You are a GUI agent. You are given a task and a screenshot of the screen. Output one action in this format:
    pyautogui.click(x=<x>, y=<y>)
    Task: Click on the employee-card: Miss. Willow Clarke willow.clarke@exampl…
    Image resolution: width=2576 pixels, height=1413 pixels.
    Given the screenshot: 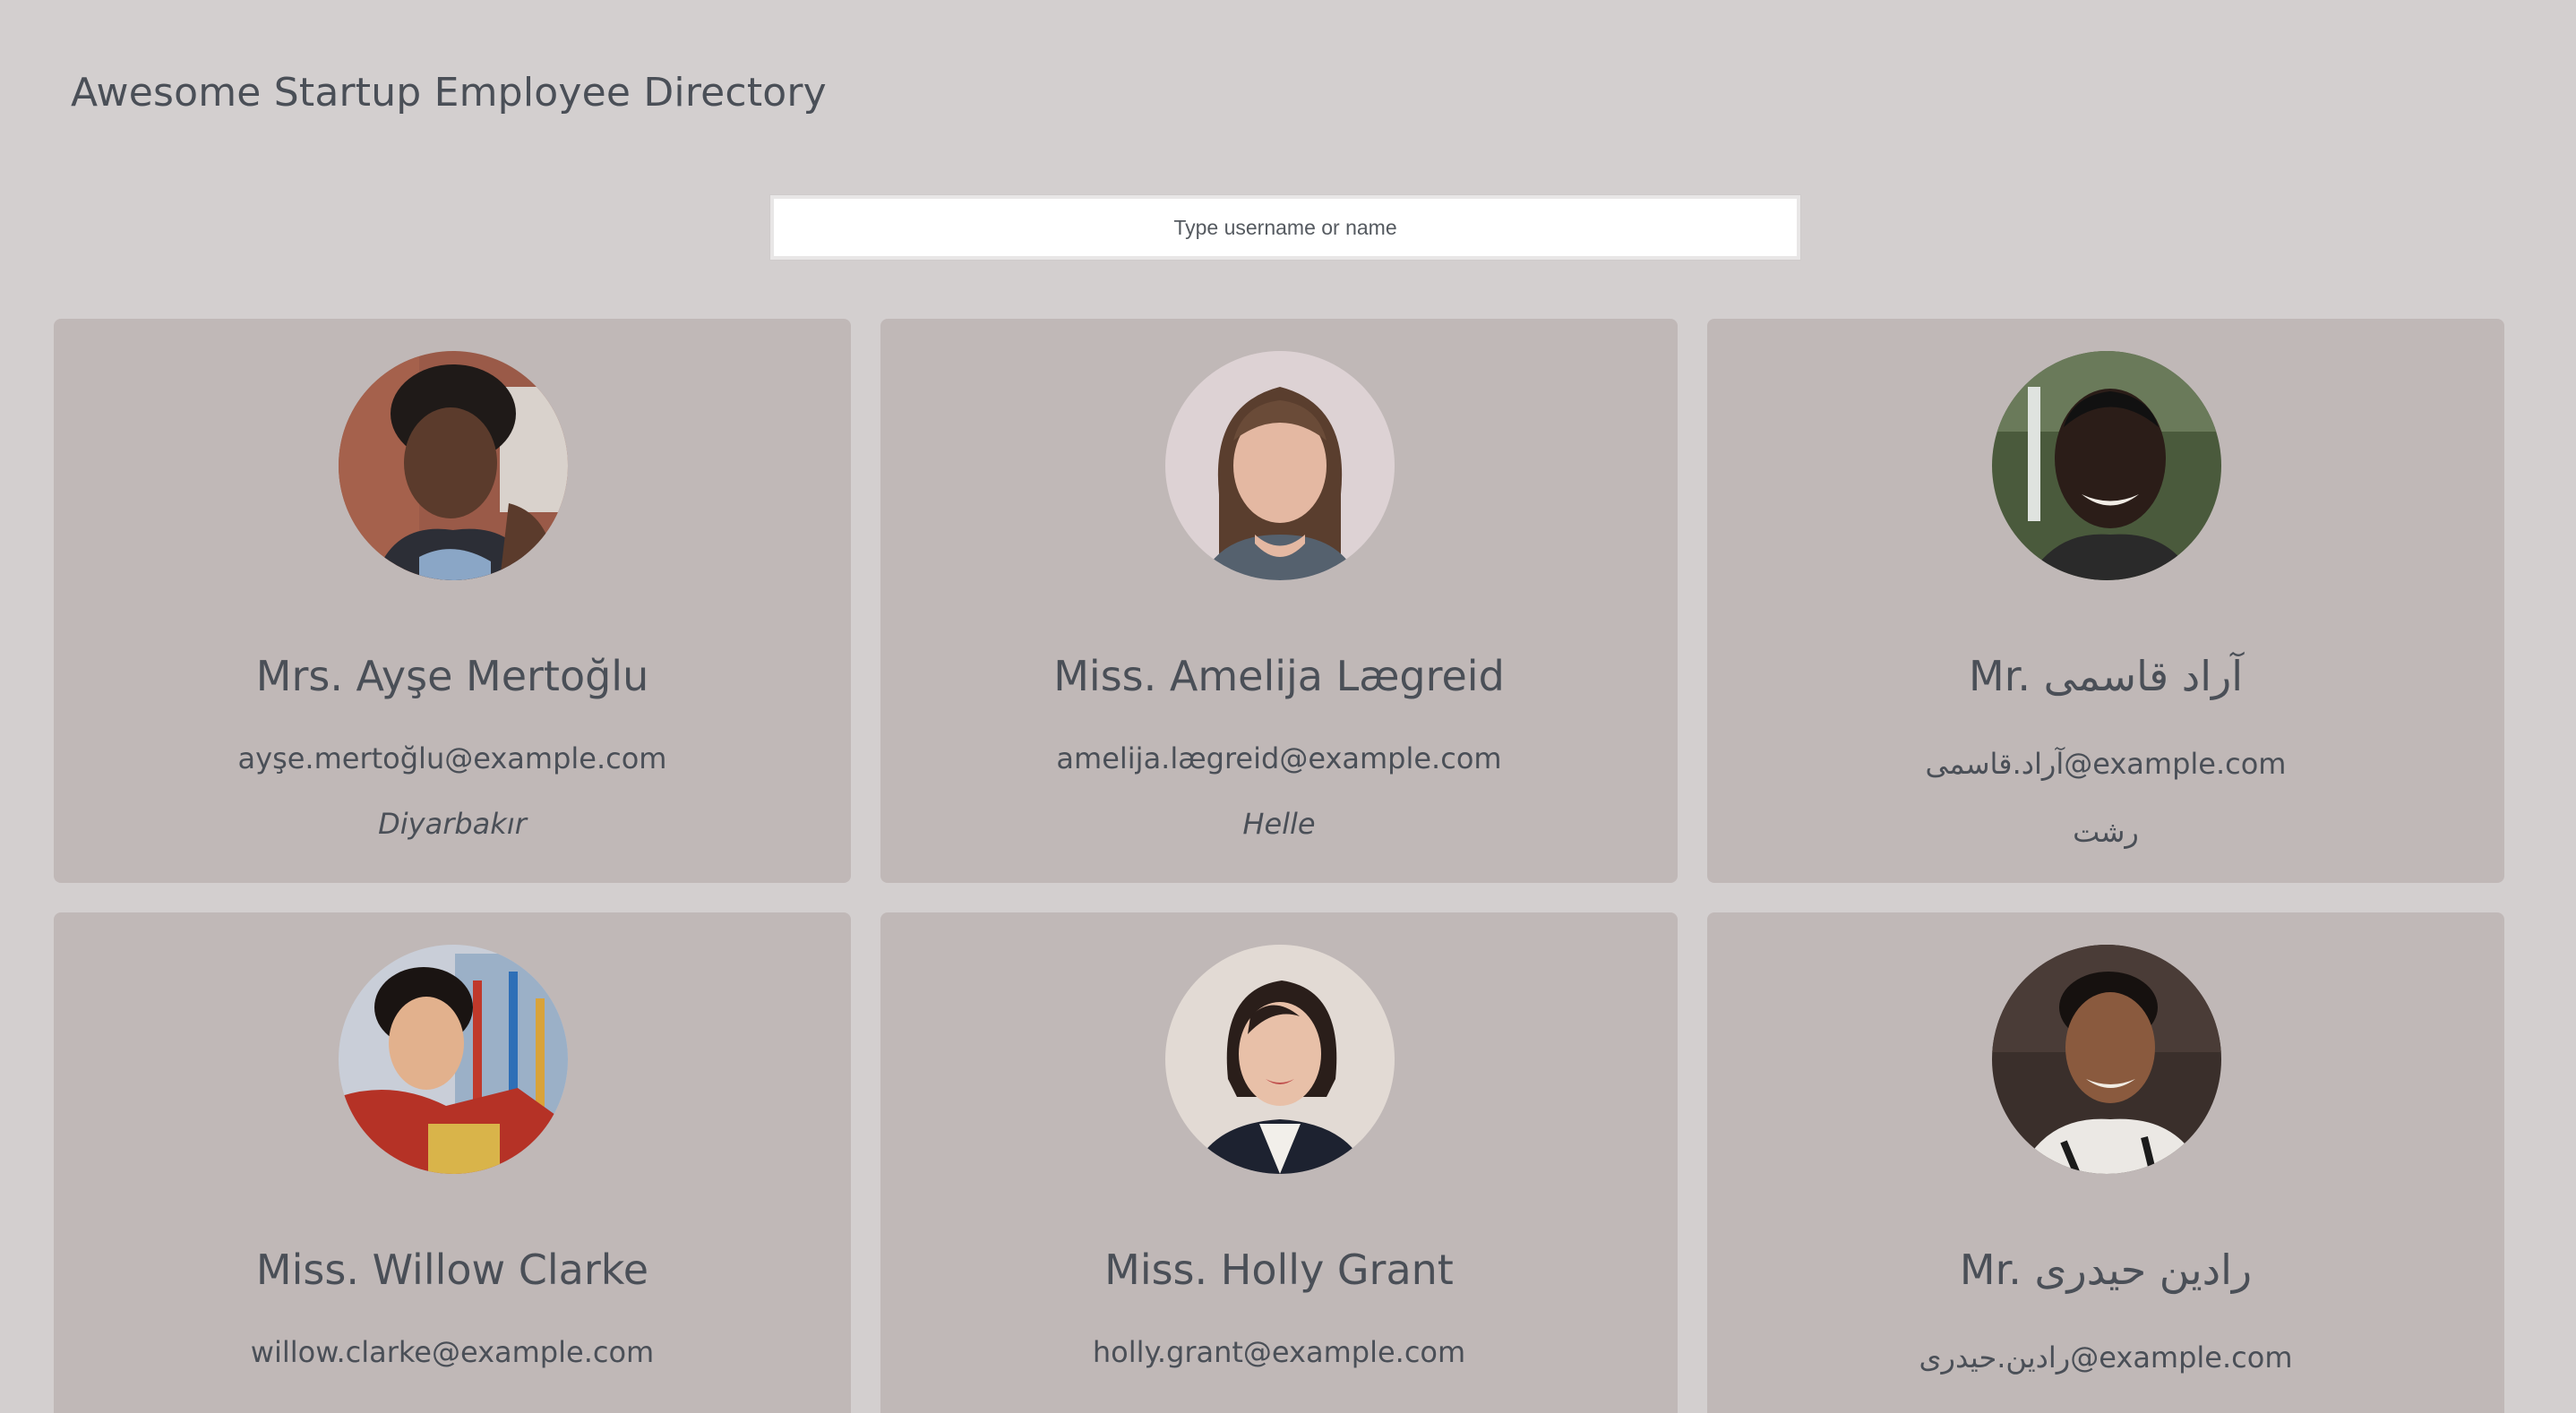 What is the action you would take?
    pyautogui.click(x=452, y=1162)
    